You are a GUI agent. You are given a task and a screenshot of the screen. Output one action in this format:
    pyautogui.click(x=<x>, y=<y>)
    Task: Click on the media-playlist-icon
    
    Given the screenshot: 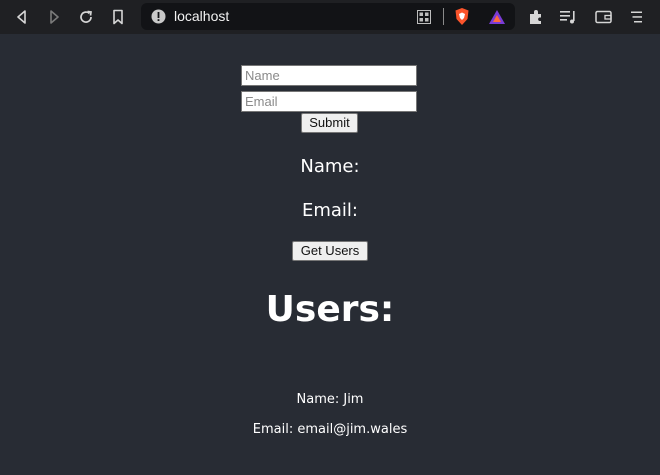 What is the action you would take?
    pyautogui.click(x=569, y=17)
    